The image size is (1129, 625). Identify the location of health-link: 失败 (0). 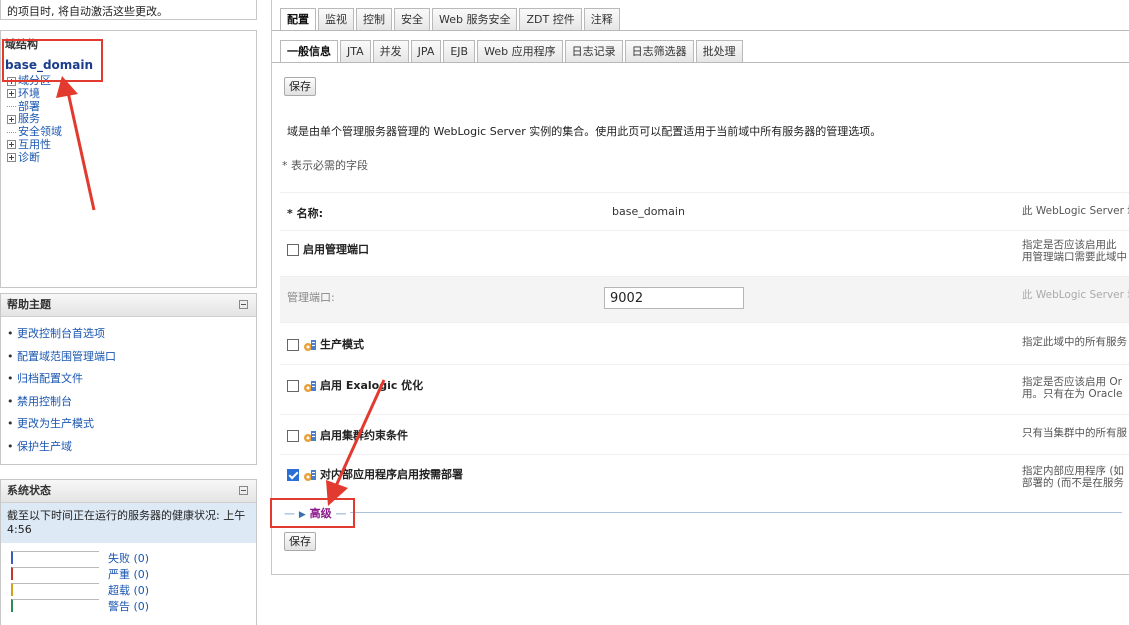
(128, 558).